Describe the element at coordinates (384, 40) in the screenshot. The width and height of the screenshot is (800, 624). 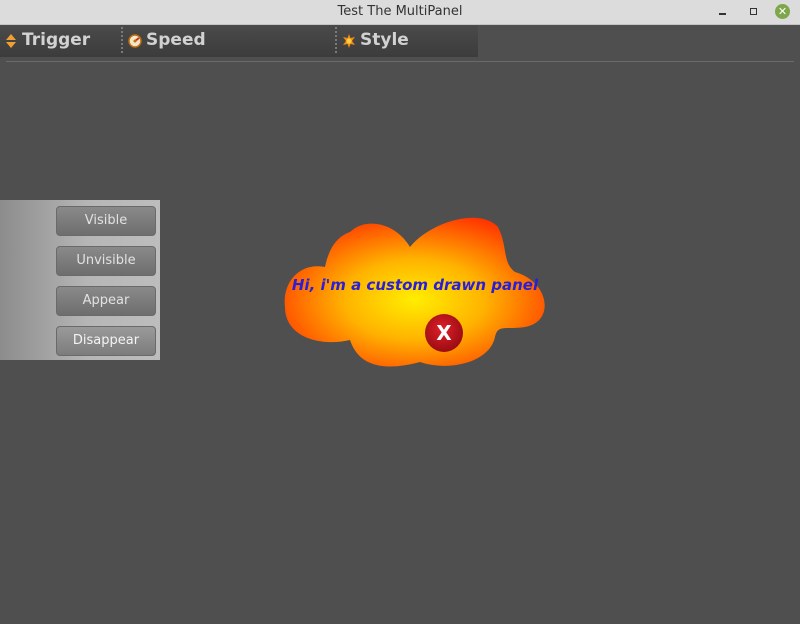
I see `toolbar-item-label: Style` at that location.